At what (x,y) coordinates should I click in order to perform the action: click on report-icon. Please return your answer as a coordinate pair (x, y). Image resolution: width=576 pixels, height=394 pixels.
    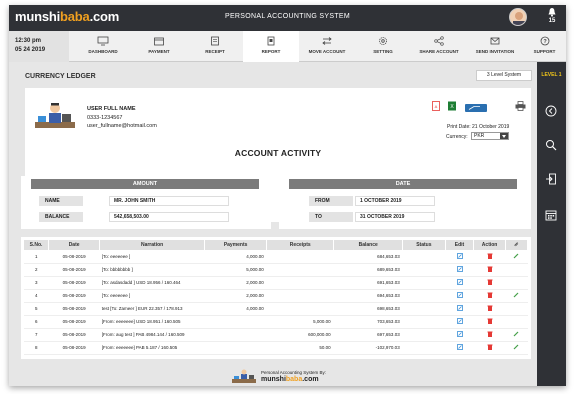
    Looking at the image, I should click on (271, 41).